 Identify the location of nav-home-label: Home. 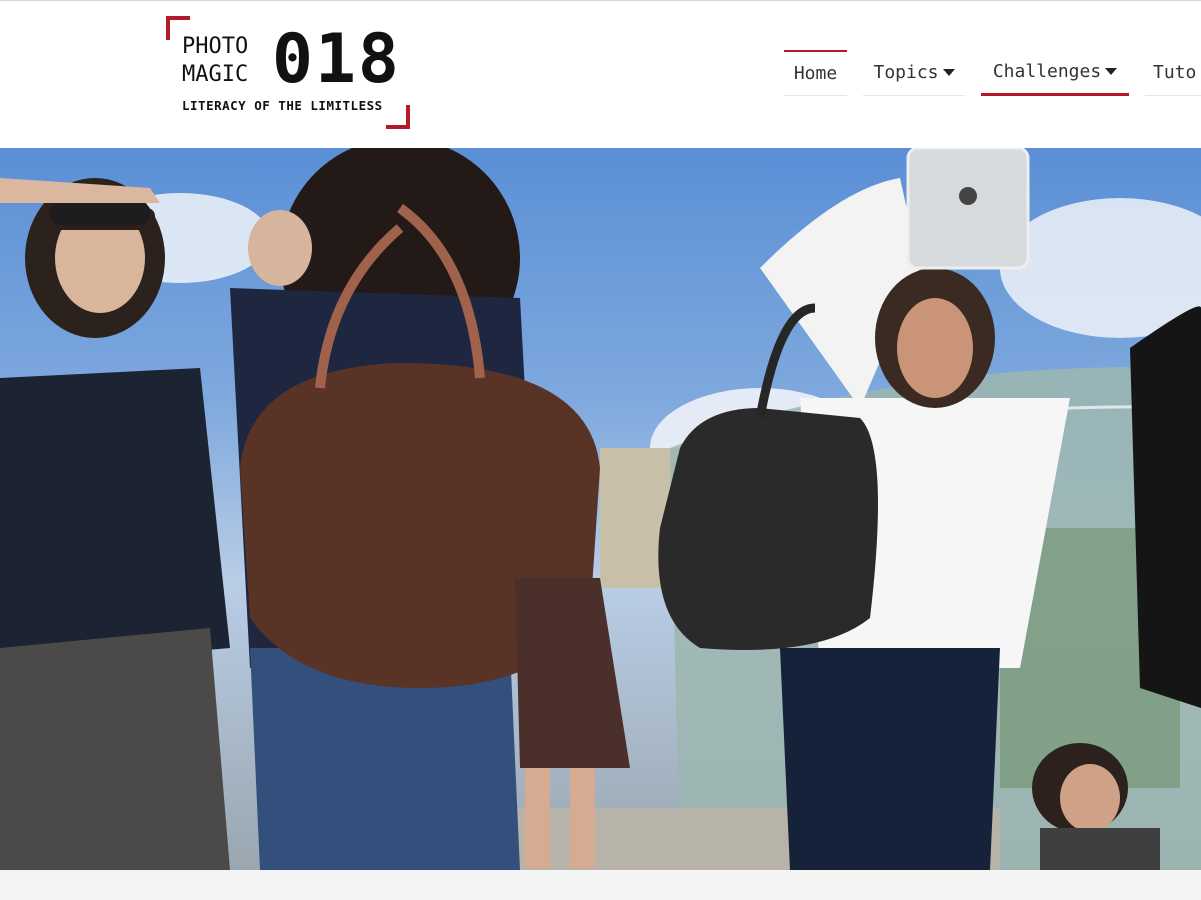
(815, 73).